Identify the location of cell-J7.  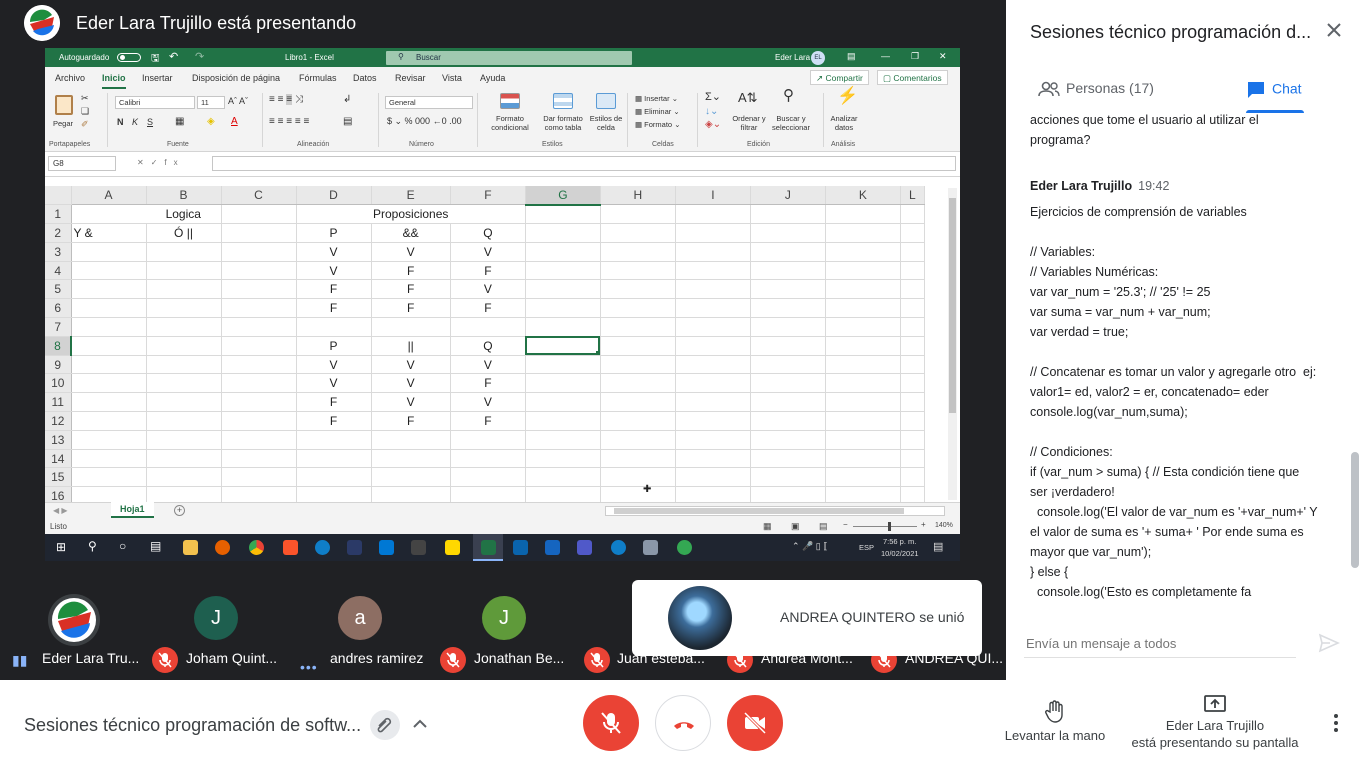
(788, 327).